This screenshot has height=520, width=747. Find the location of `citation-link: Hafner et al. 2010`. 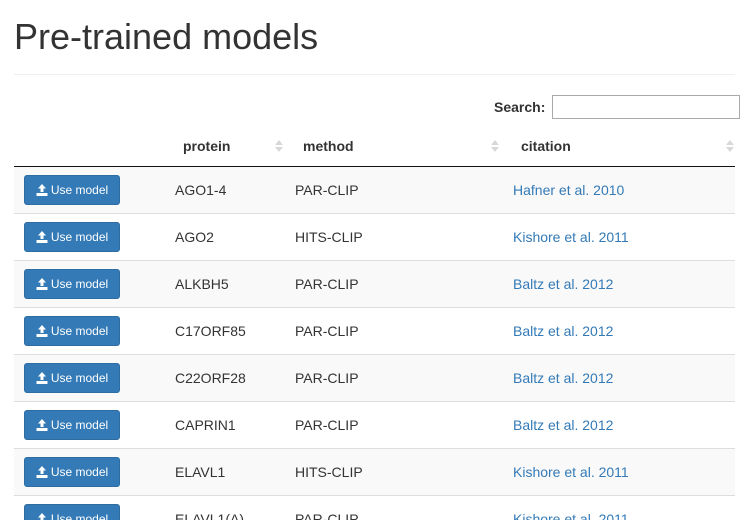

citation-link: Hafner et al. 2010 is located at coordinates (568, 190).